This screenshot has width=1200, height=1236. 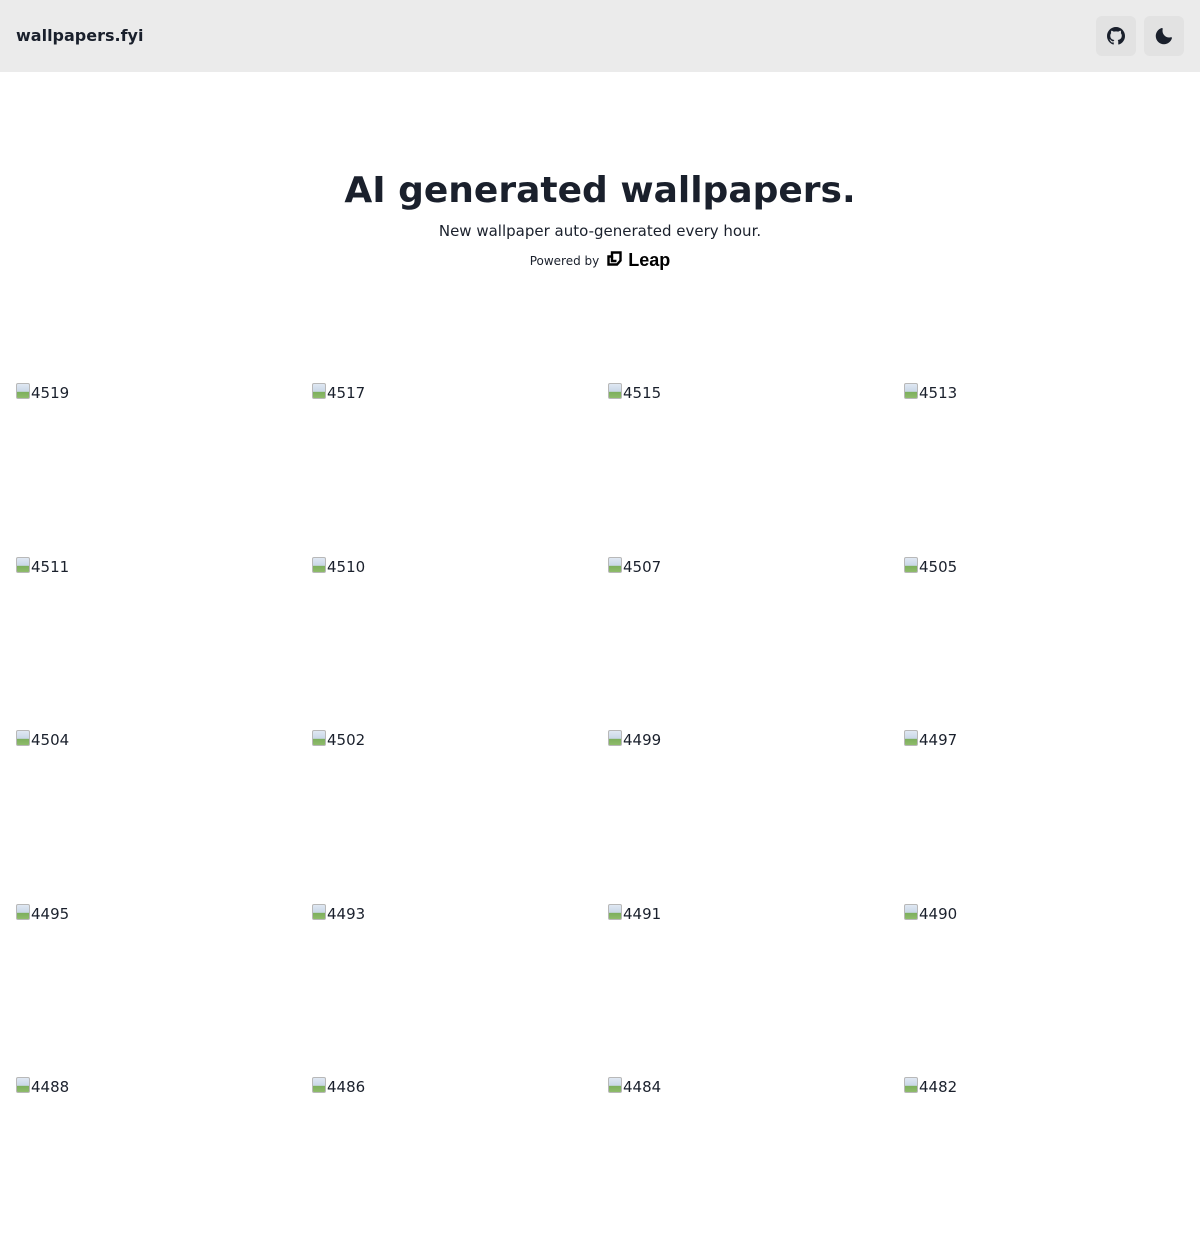 What do you see at coordinates (156, 1087) in the screenshot?
I see `broken-image: 4488` at bounding box center [156, 1087].